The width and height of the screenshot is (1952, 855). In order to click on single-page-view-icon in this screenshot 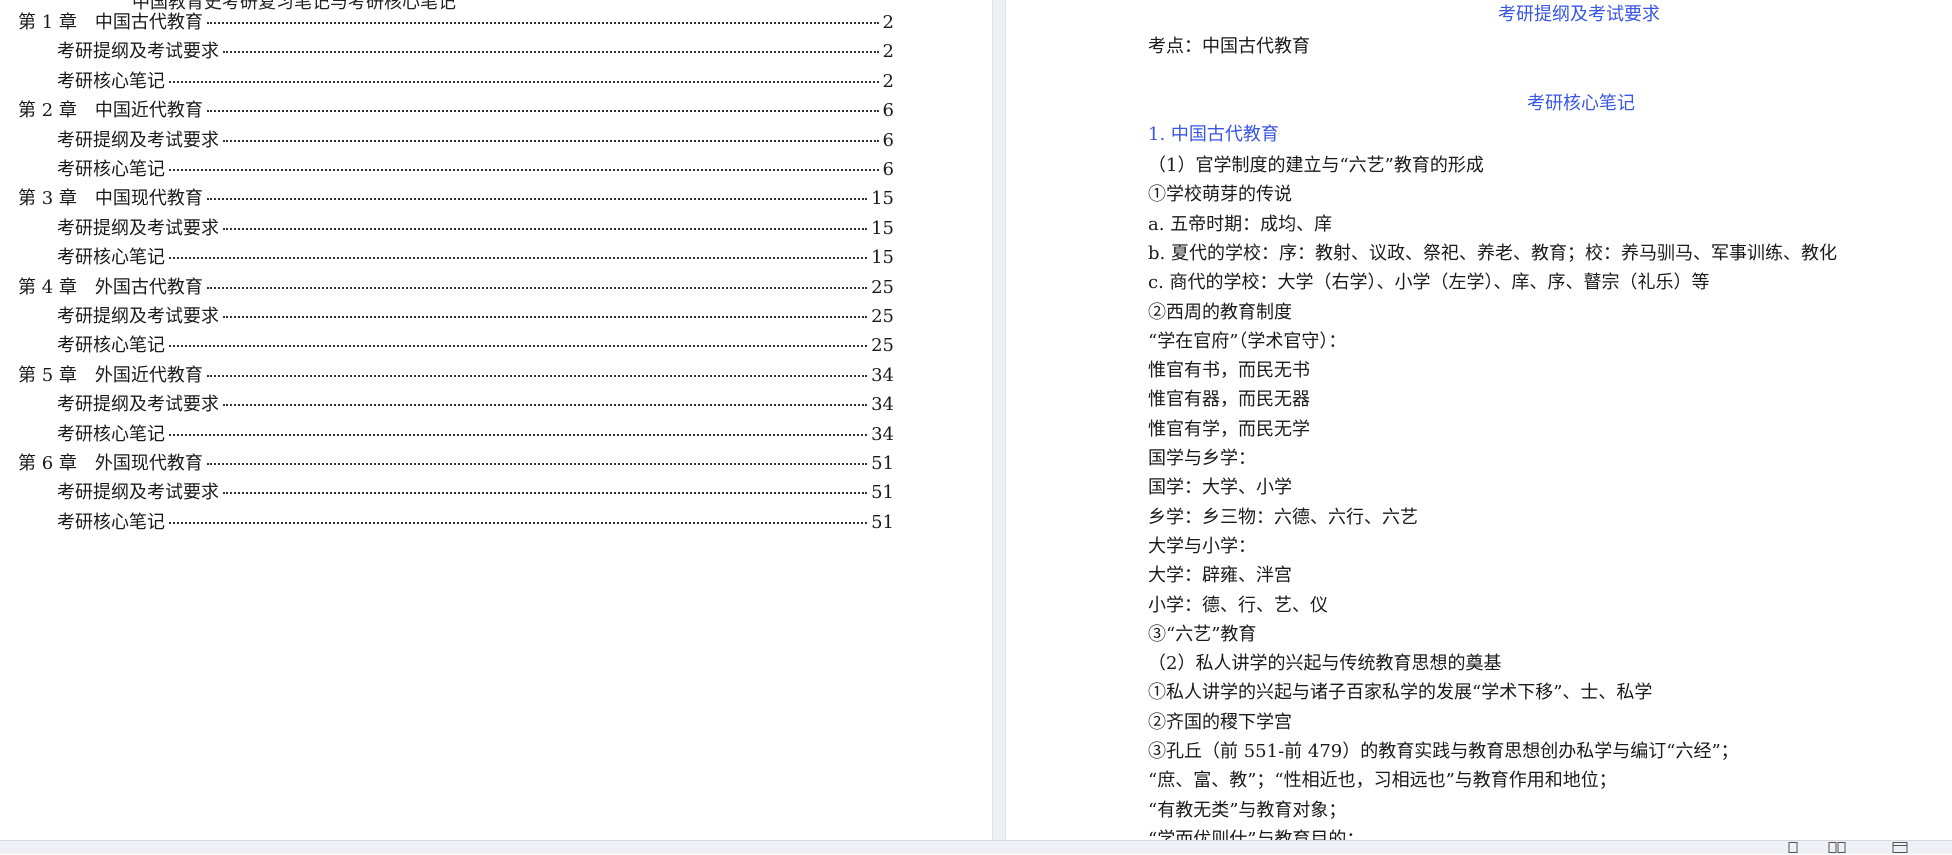, I will do `click(1793, 847)`.